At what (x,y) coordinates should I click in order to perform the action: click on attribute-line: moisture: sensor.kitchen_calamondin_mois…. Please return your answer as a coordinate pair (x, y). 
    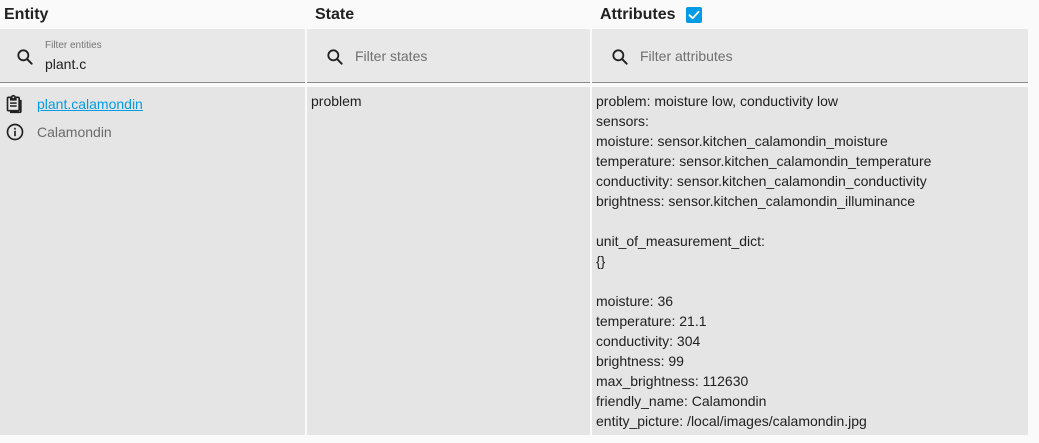
    Looking at the image, I should click on (742, 141).